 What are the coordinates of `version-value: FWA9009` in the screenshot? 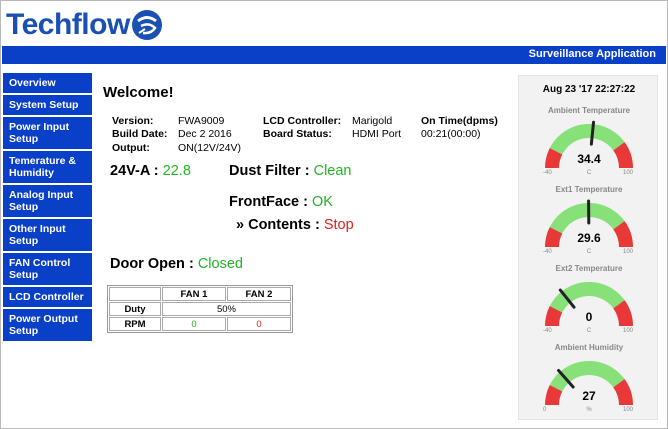 It's located at (201, 121).